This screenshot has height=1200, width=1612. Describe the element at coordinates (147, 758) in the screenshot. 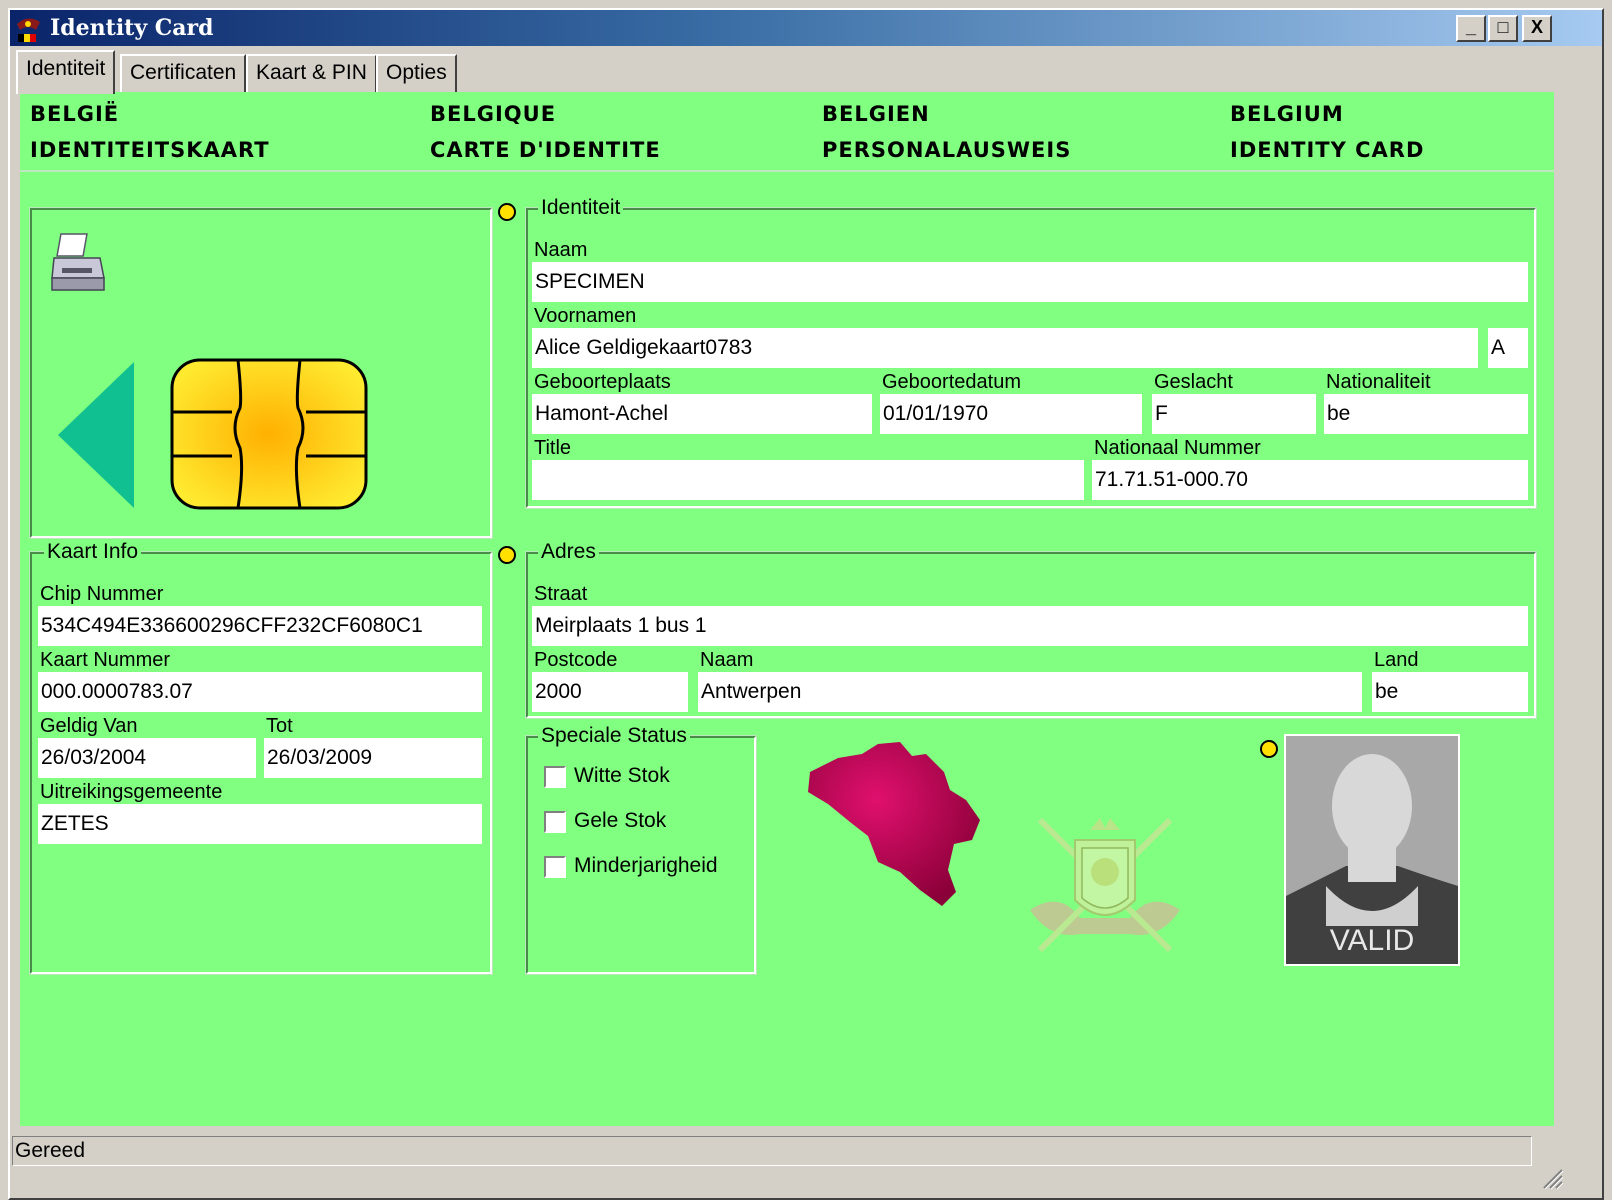

I see `geldig-van-field: 26/03/2004` at that location.